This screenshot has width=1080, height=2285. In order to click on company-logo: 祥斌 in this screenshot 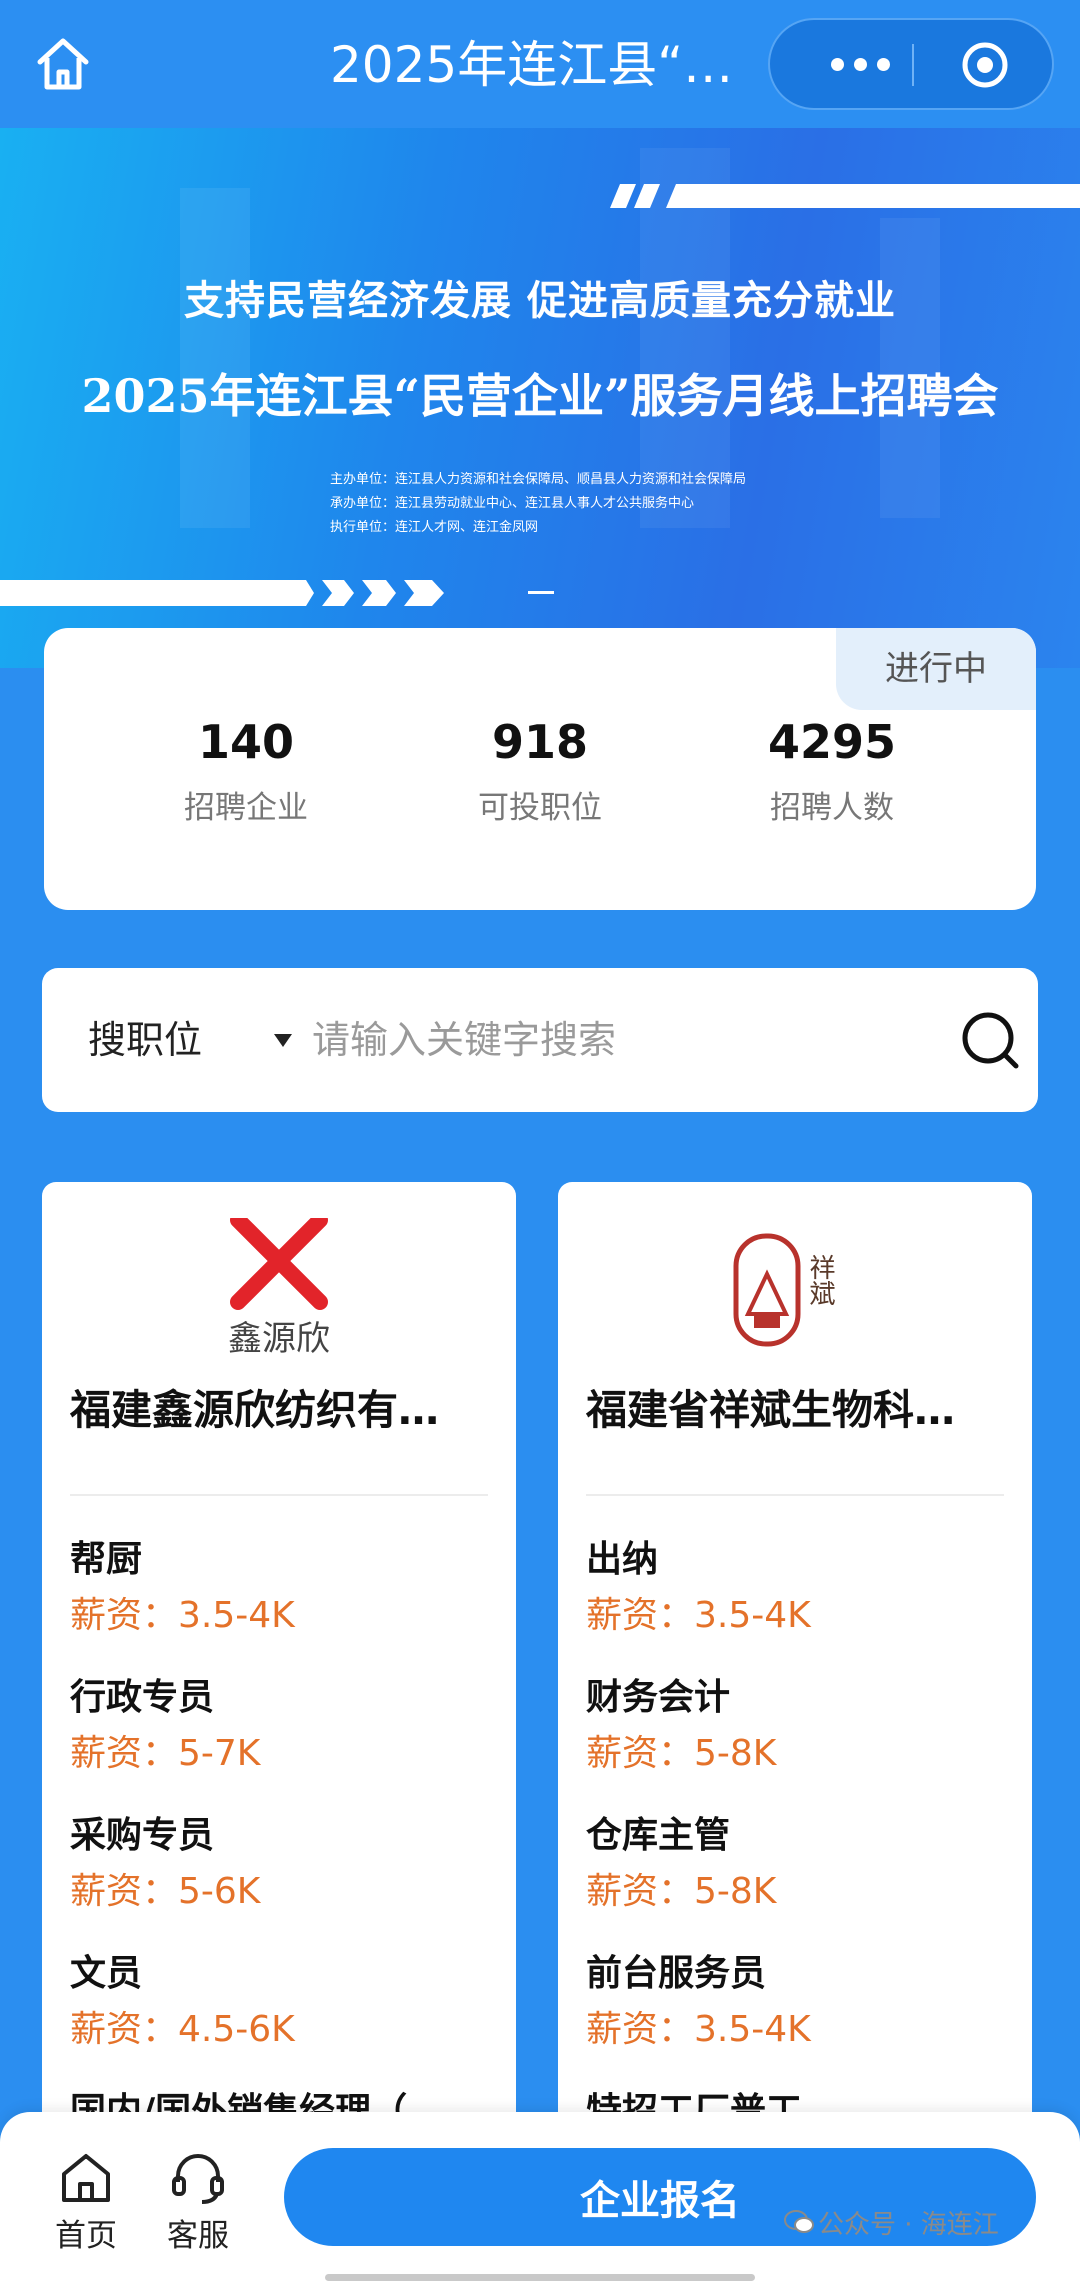, I will do `click(795, 1288)`.